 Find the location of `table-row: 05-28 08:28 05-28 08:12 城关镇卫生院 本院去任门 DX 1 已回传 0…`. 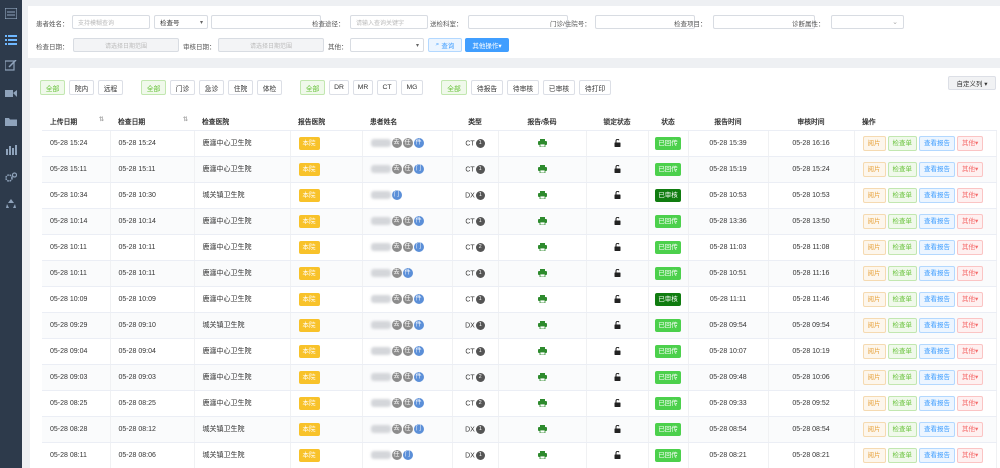

table-row: 05-28 08:28 05-28 08:12 城关镇卫生院 本院去任门 DX 1 已回传 0… is located at coordinates (519, 429).